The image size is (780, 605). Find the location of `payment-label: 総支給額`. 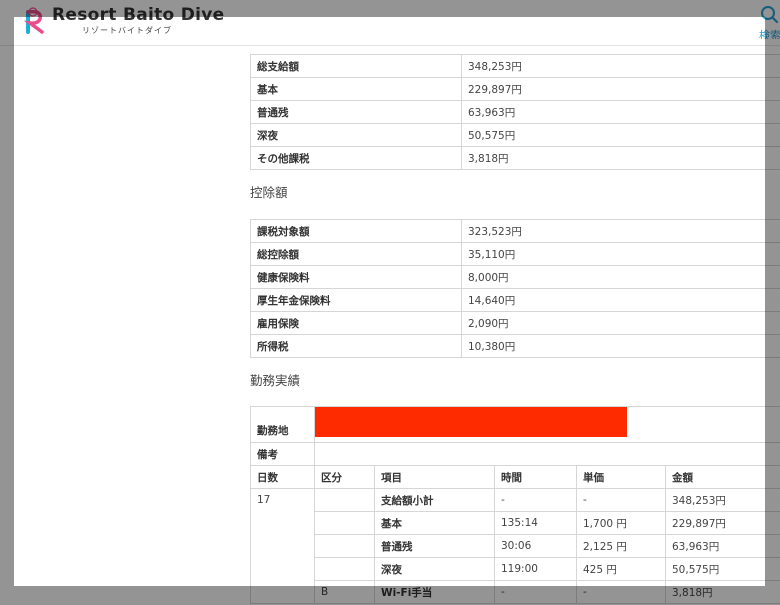

payment-label: 総支給額 is located at coordinates (356, 66).